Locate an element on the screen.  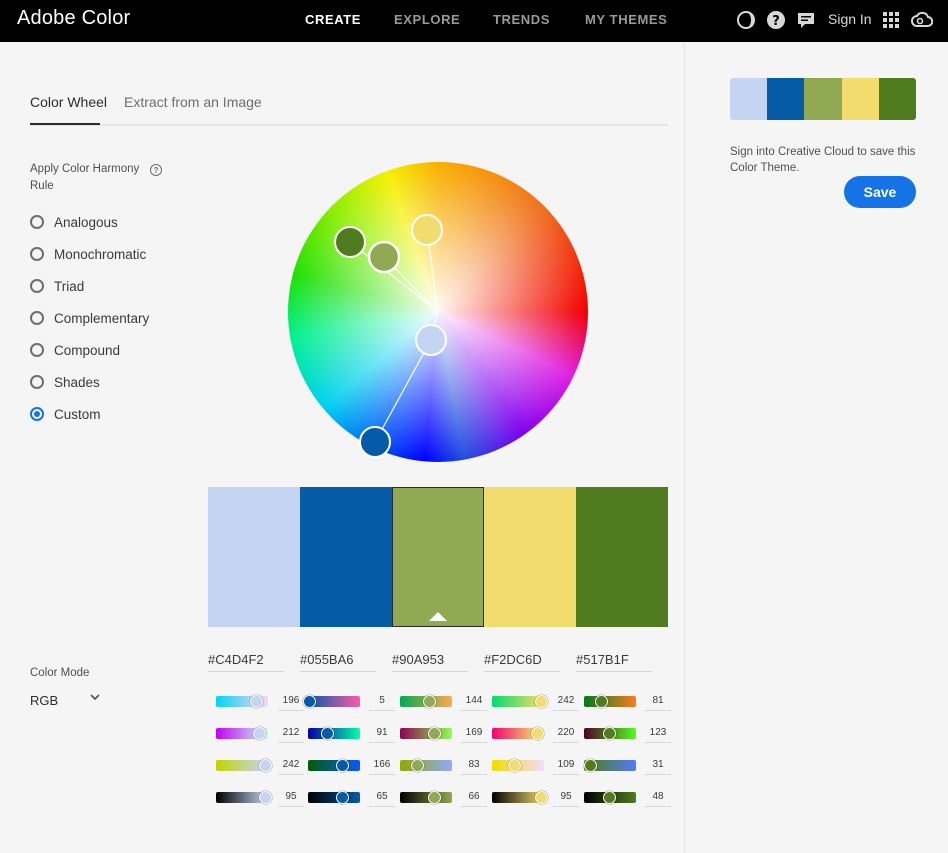
slider-value-g-3: 169 is located at coordinates (474, 733).